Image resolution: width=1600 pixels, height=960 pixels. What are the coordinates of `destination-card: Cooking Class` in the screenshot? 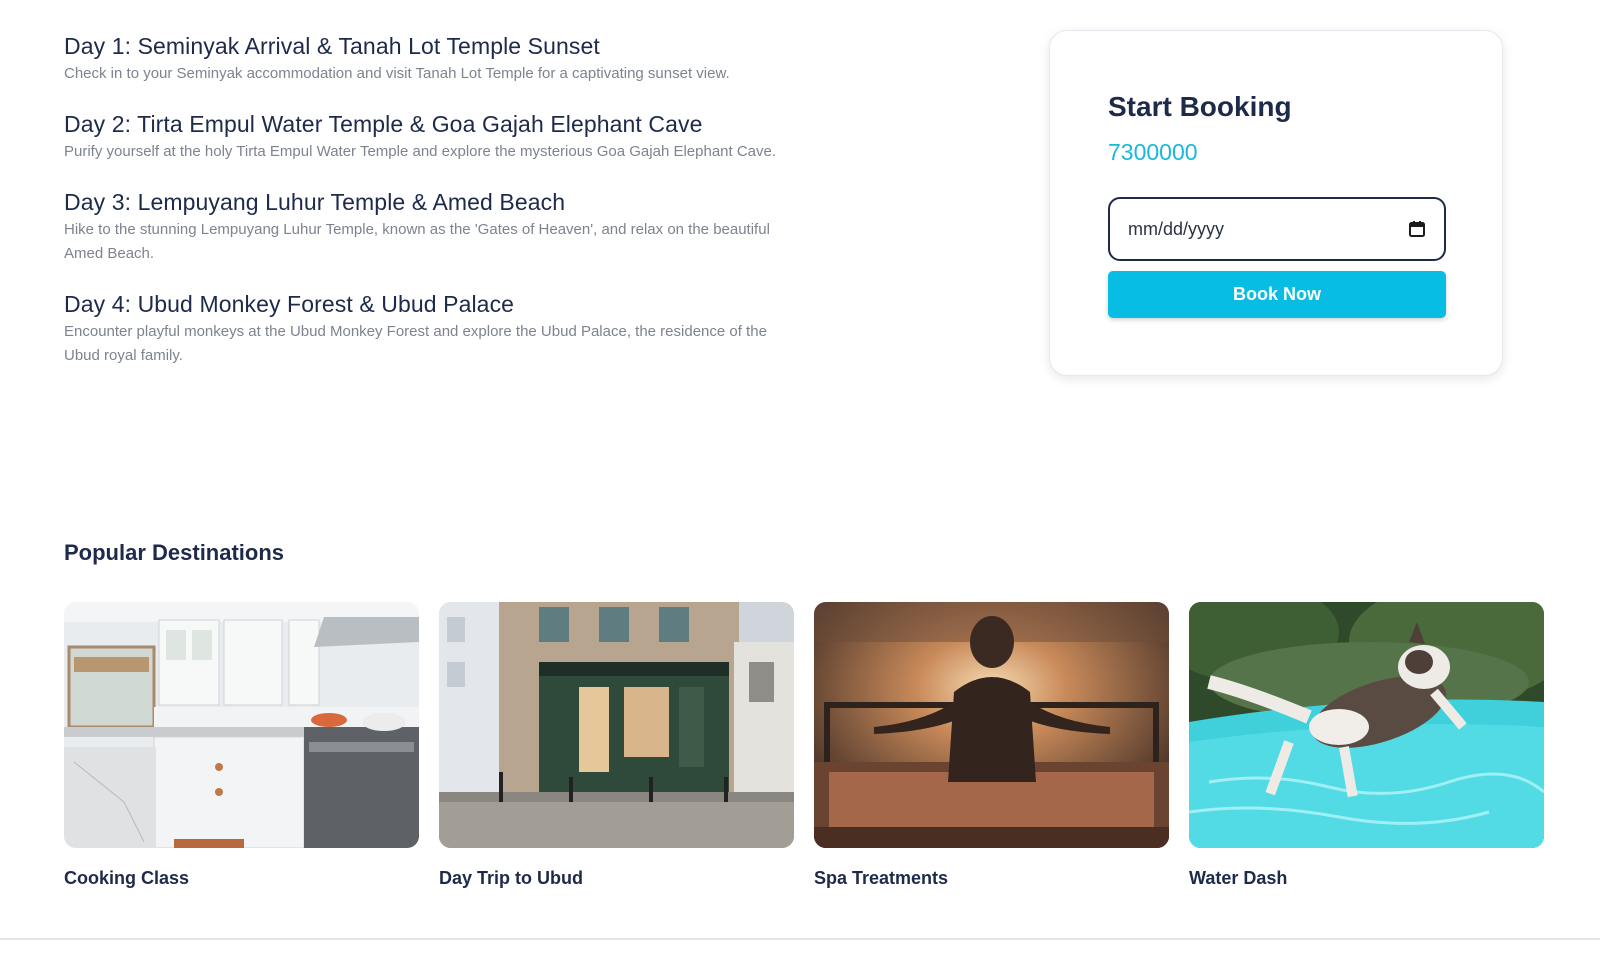 It's located at (241, 745).